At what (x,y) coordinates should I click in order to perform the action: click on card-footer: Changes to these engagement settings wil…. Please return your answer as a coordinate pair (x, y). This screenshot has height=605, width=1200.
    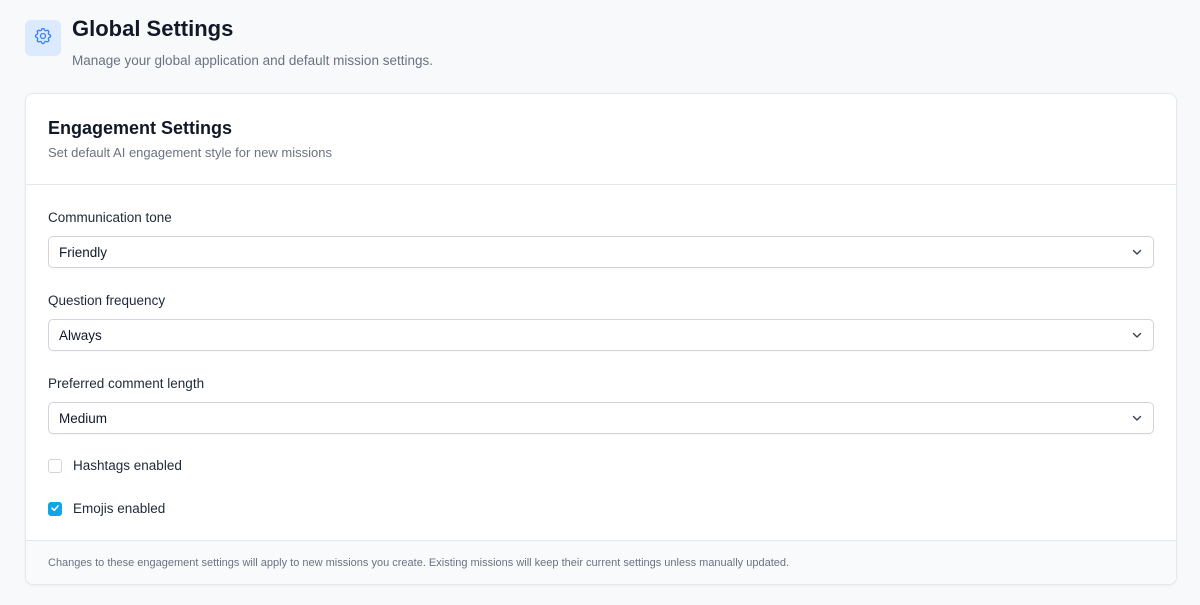
    Looking at the image, I should click on (601, 562).